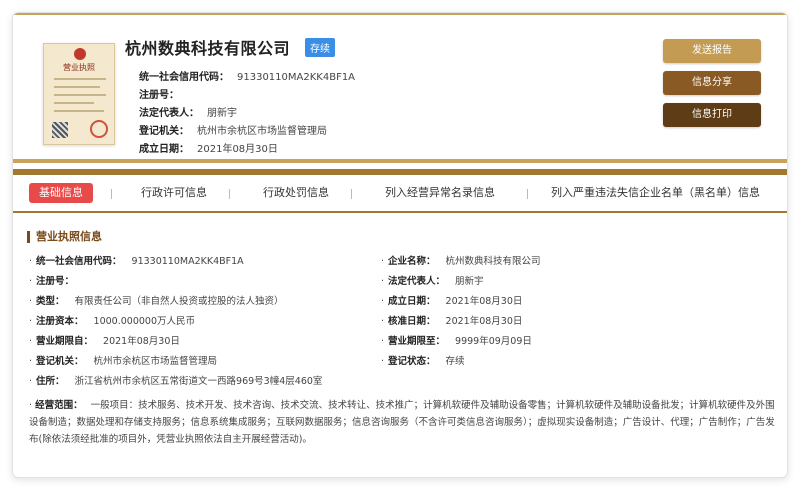 The height and width of the screenshot is (490, 800). Describe the element at coordinates (412, 361) in the screenshot. I see `field-label: 登记状态：` at that location.